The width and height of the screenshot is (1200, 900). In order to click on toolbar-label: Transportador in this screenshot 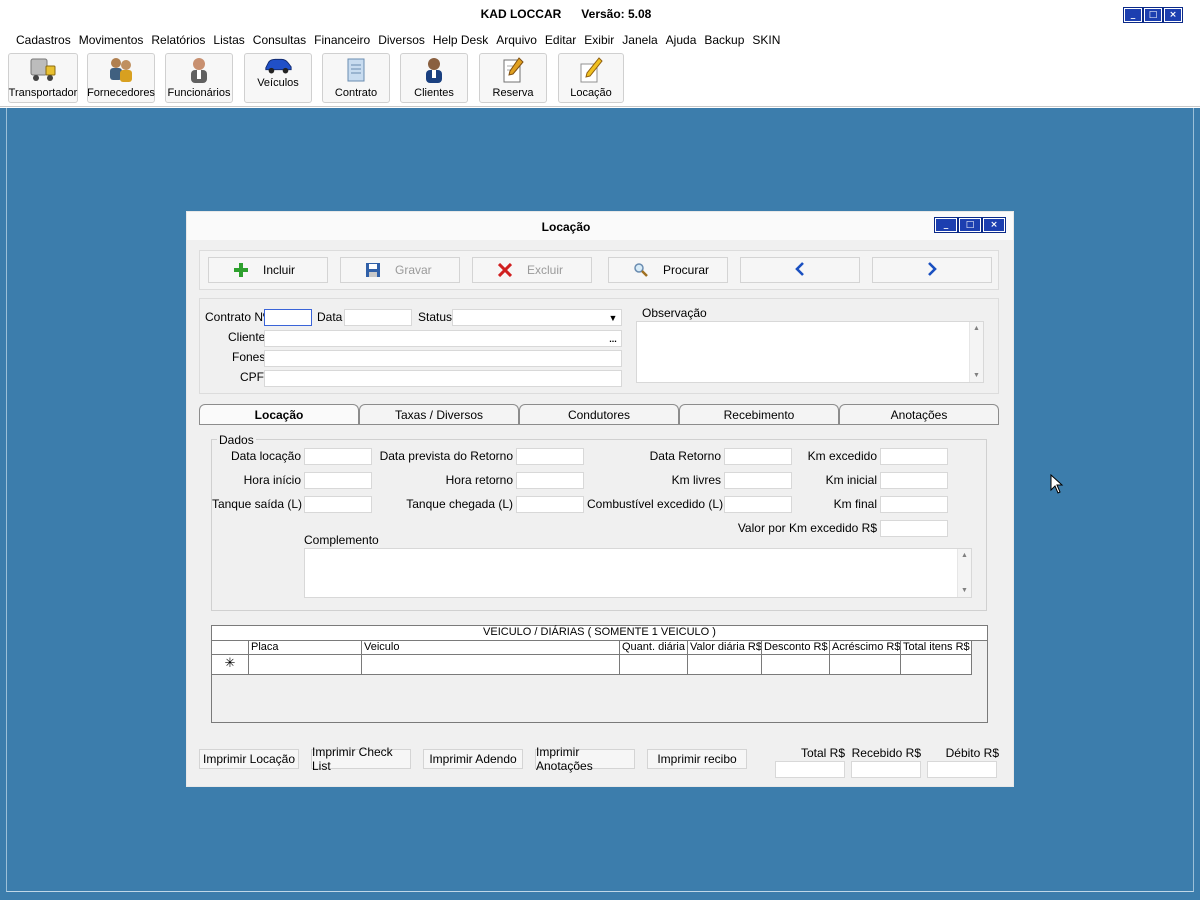, I will do `click(43, 93)`.